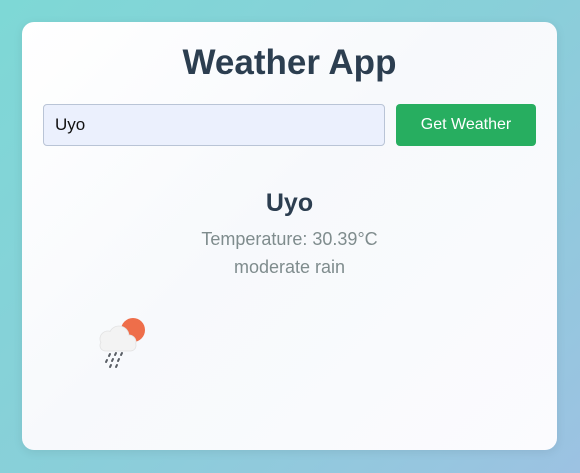  I want to click on search-row: Get Weather, so click(289, 125).